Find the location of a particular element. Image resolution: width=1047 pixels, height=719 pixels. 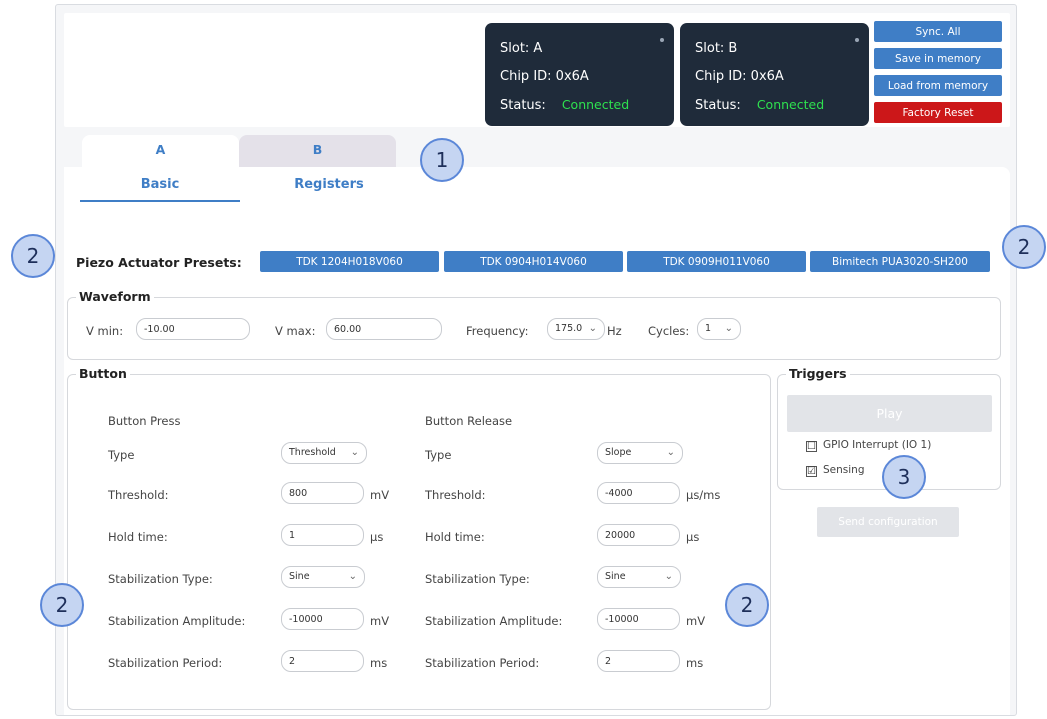

press-stab-amp-label: Stabilization Amplitude: is located at coordinates (177, 621).